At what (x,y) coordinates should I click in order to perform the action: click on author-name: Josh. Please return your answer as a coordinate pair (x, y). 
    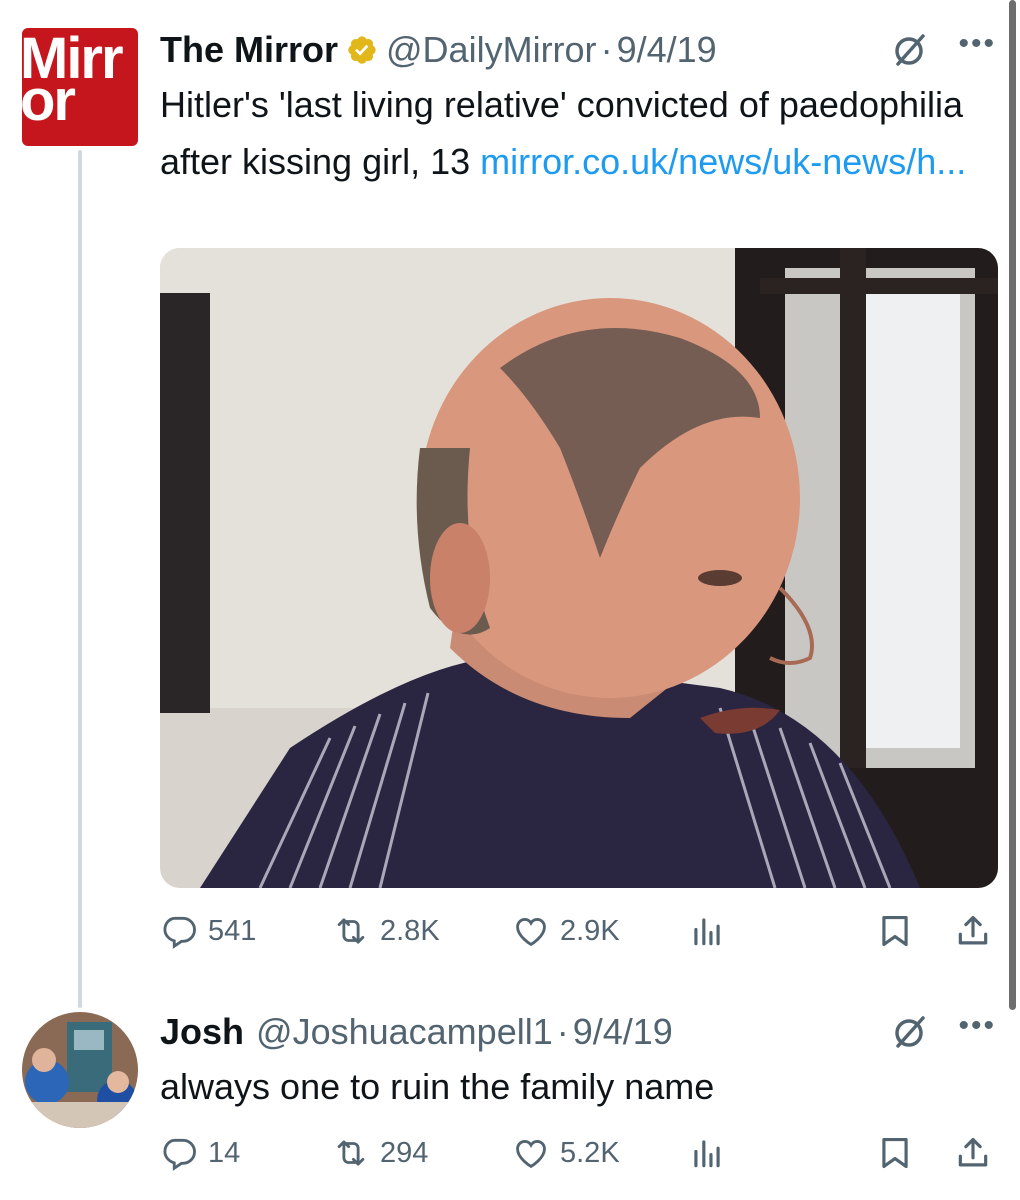
    Looking at the image, I should click on (202, 1032).